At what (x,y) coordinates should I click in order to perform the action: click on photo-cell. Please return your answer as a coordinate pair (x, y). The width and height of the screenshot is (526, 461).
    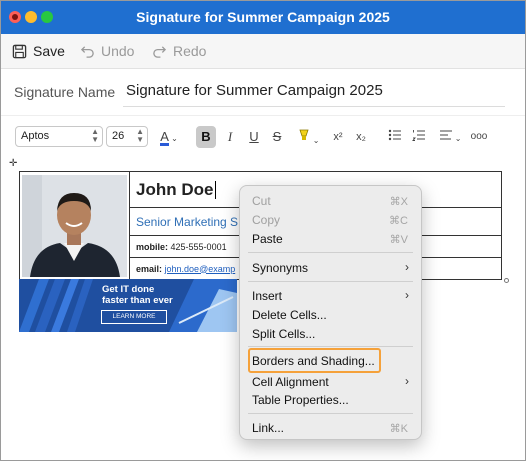
    Looking at the image, I should click on (74, 225).